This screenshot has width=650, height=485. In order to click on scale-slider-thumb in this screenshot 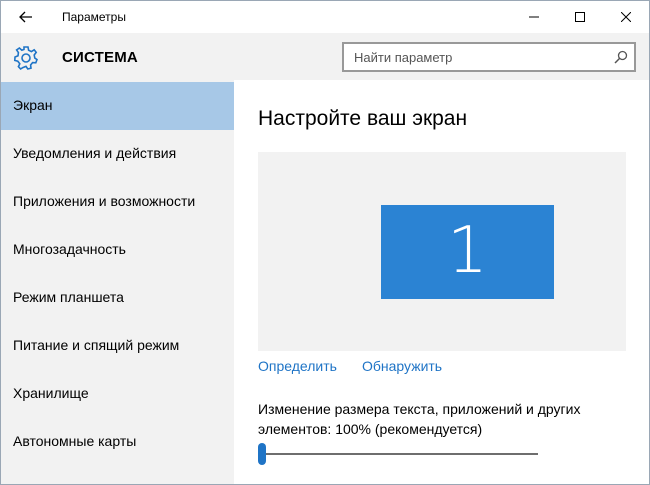, I will do `click(262, 454)`.